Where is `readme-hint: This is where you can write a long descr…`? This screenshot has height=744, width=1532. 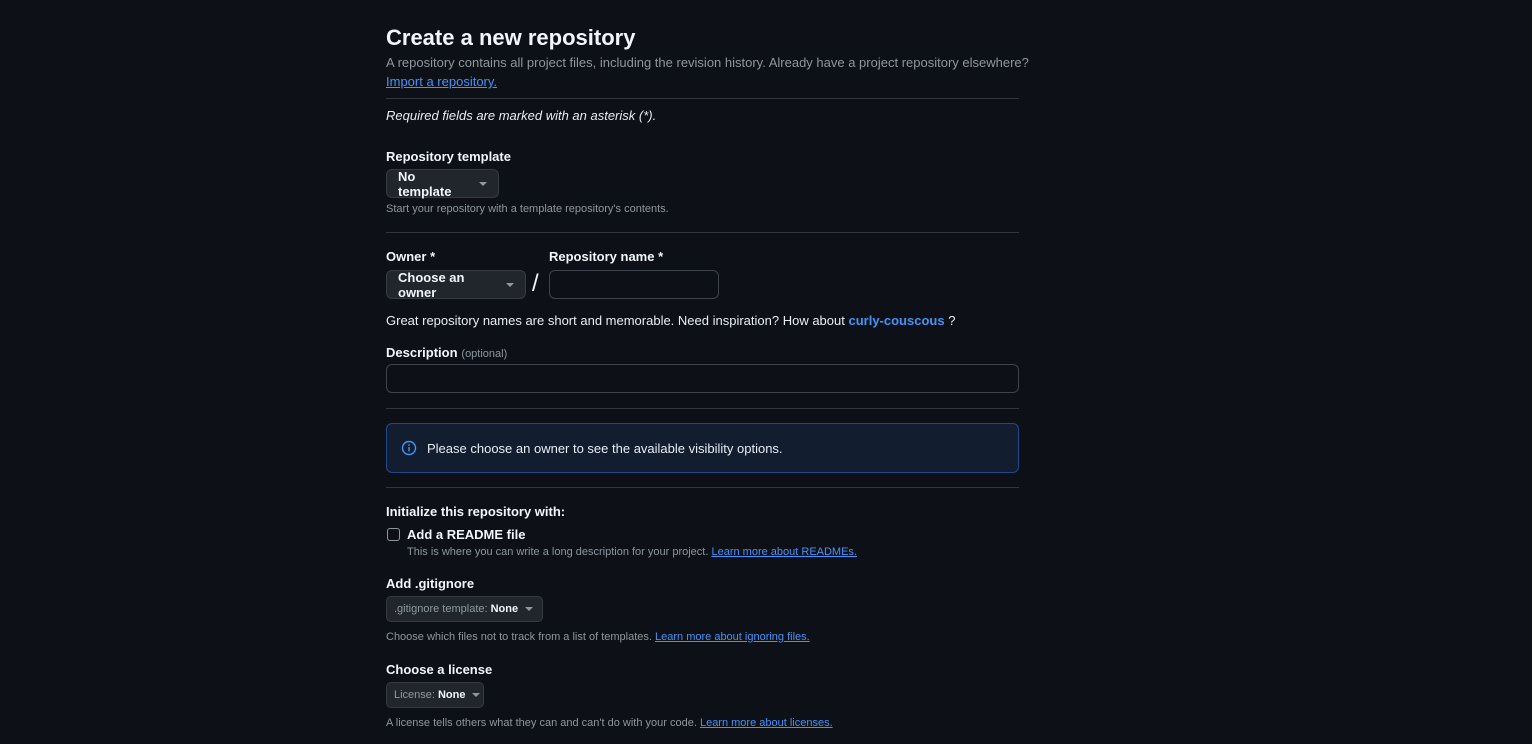
readme-hint: This is where you can write a long descr… is located at coordinates (558, 552).